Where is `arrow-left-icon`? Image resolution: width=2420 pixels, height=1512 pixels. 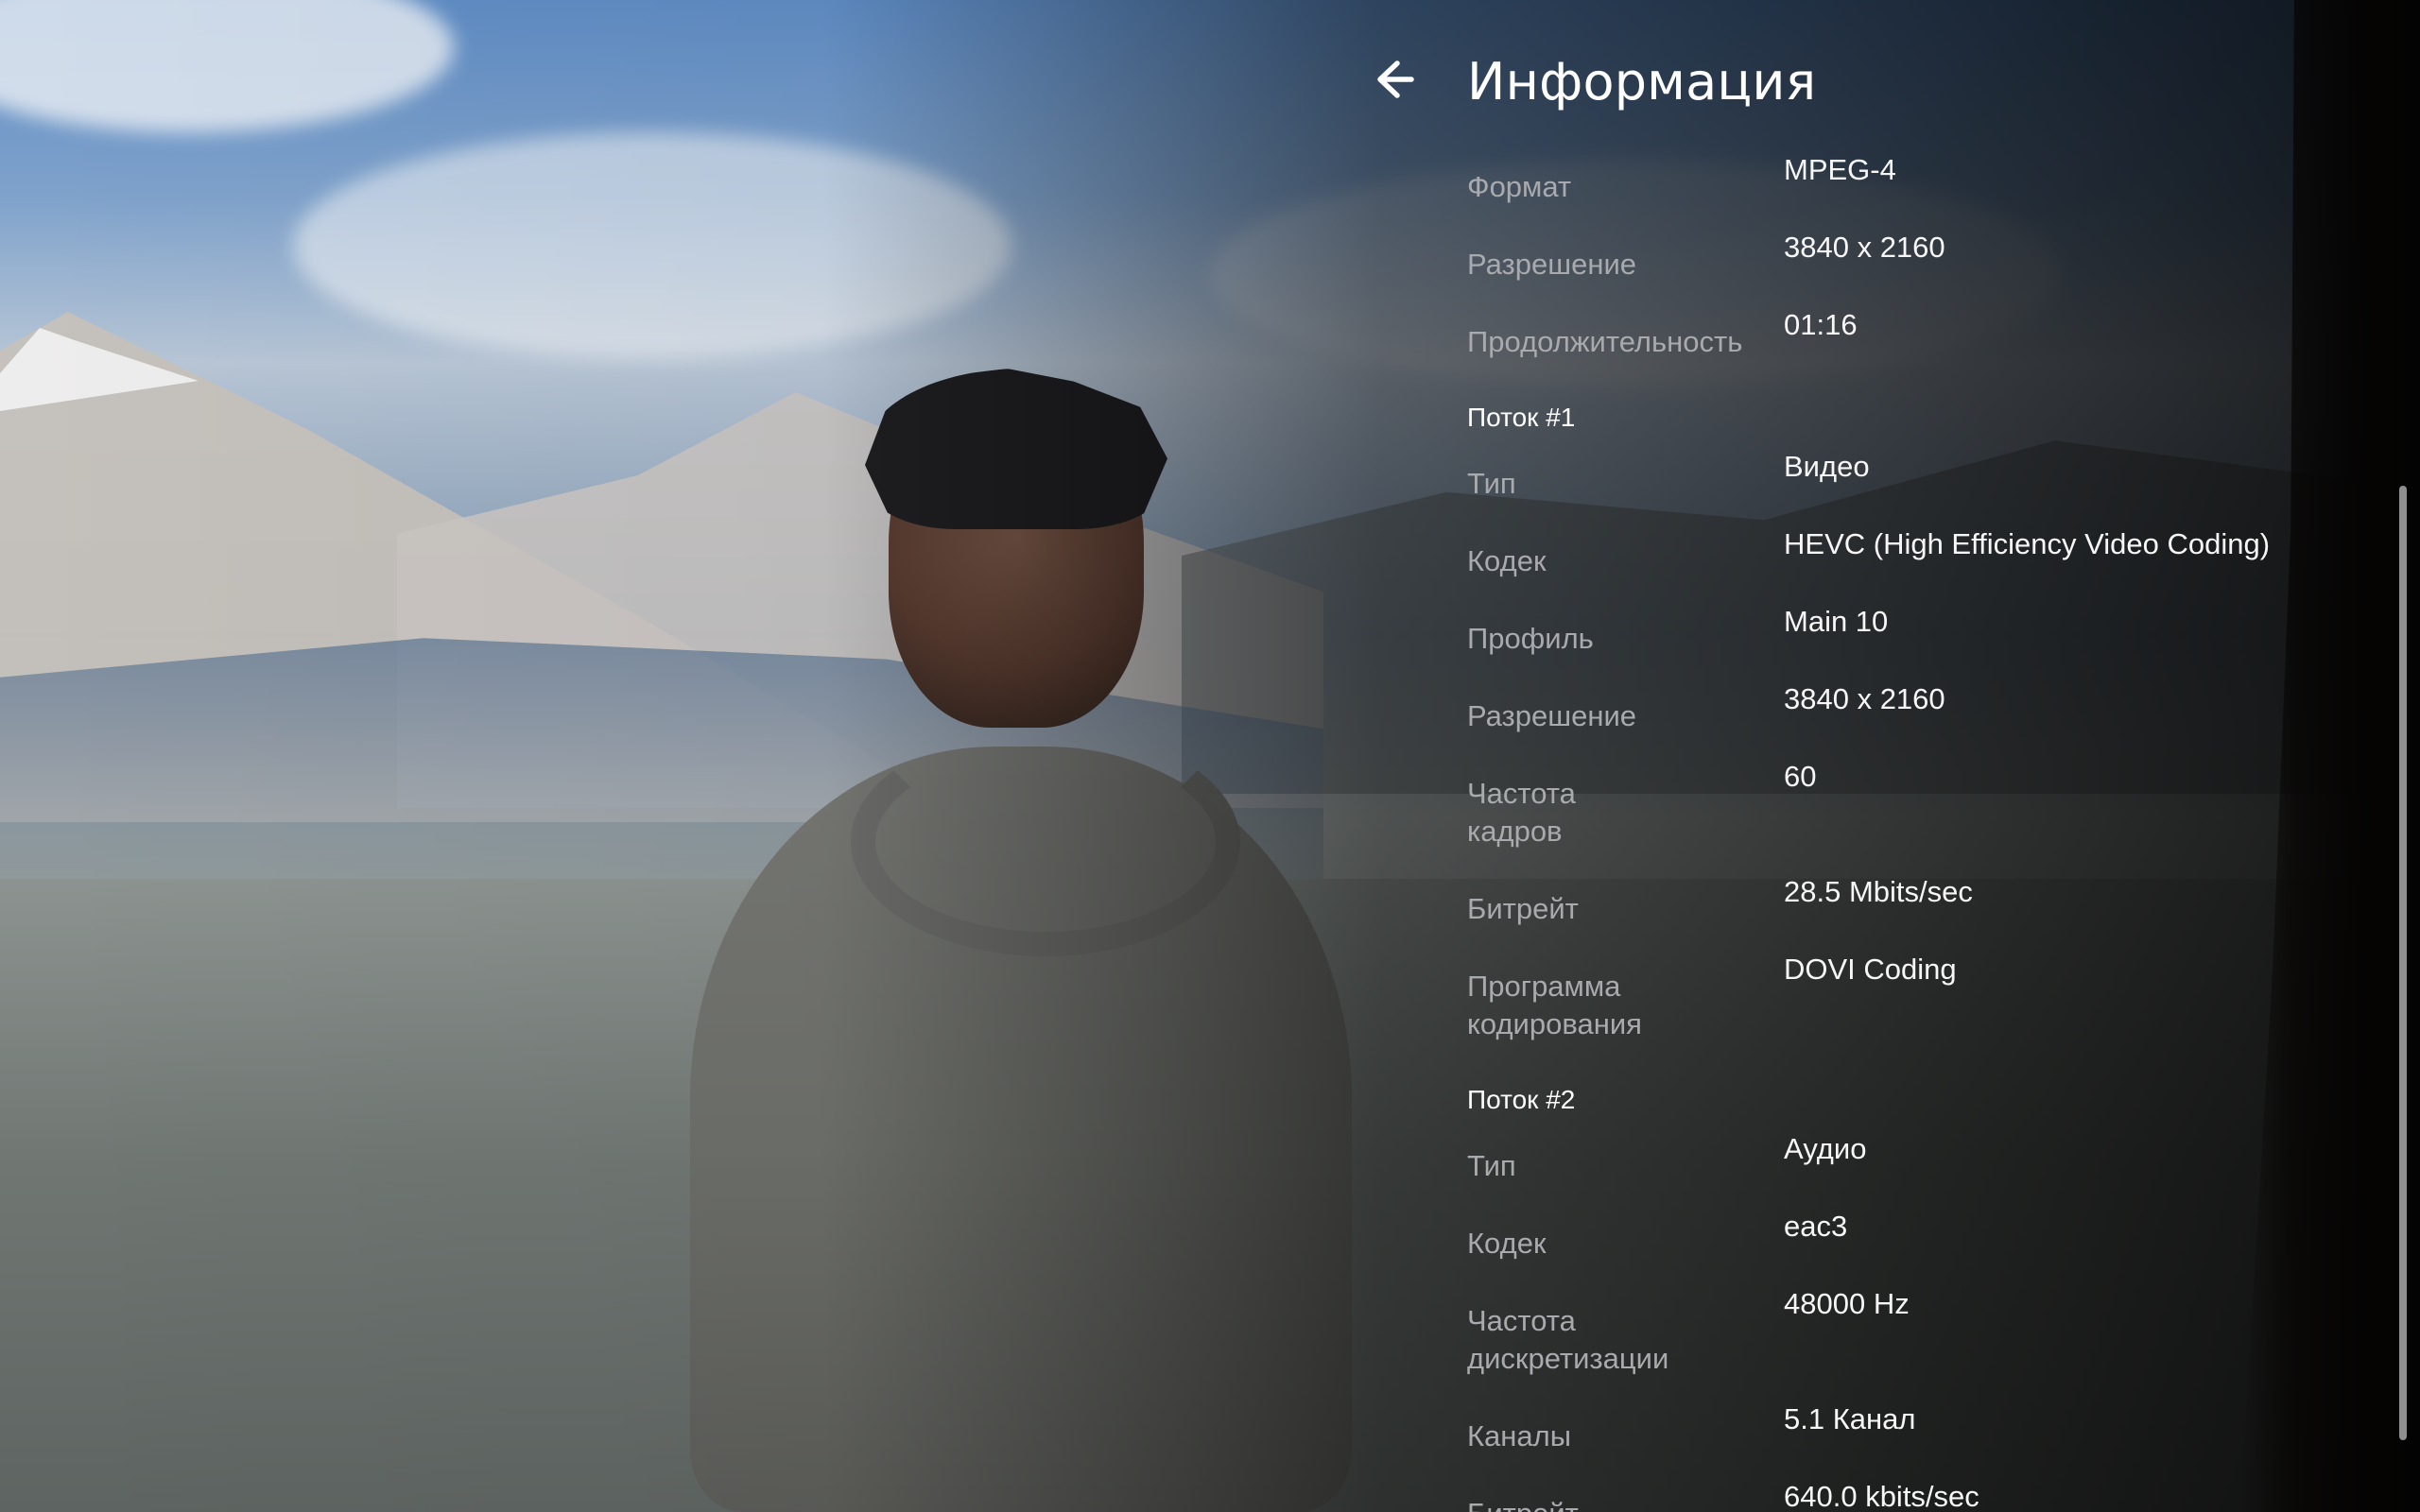
arrow-left-icon is located at coordinates (1395, 79).